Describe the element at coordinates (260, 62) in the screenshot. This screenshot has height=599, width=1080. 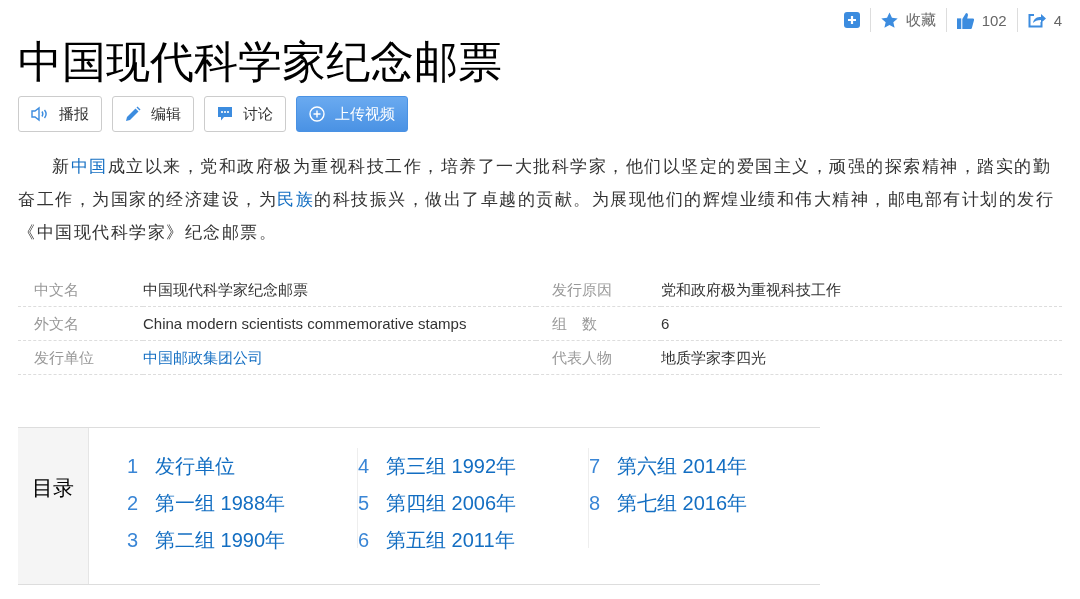
I see `page-title: 中国现代科学家纪念邮票` at that location.